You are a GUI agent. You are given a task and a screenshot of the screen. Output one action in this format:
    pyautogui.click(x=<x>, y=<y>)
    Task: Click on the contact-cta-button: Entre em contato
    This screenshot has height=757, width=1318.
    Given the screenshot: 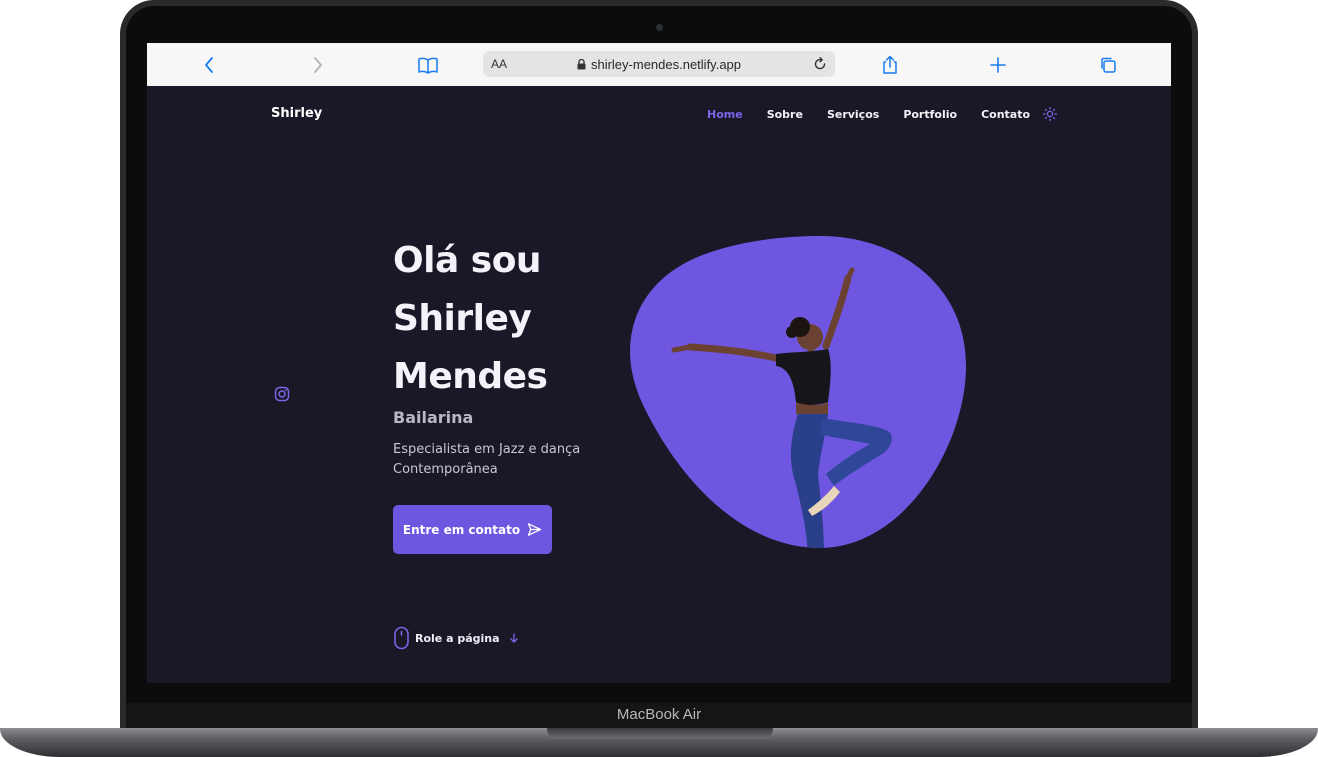 What is the action you would take?
    pyautogui.click(x=472, y=529)
    